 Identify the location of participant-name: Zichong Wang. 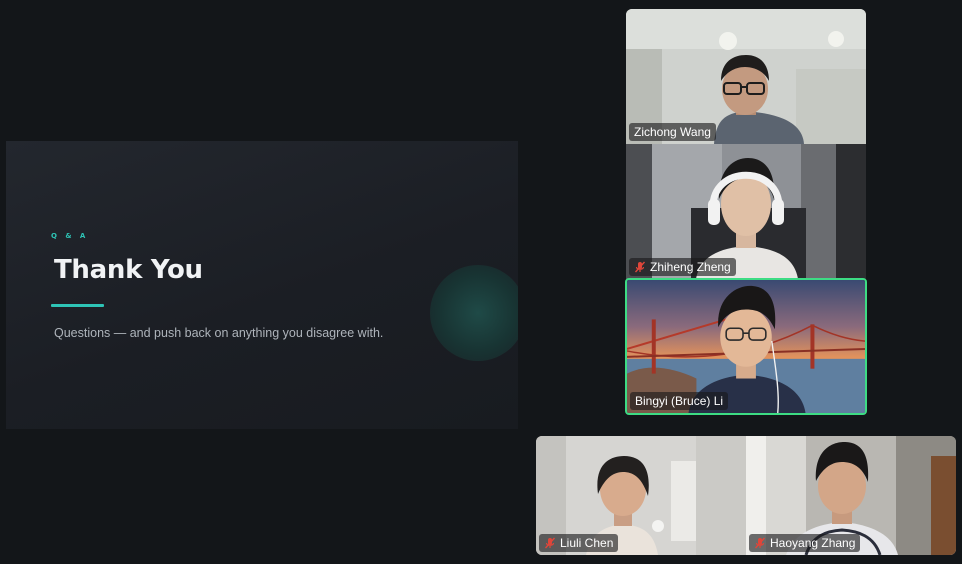
(672, 132).